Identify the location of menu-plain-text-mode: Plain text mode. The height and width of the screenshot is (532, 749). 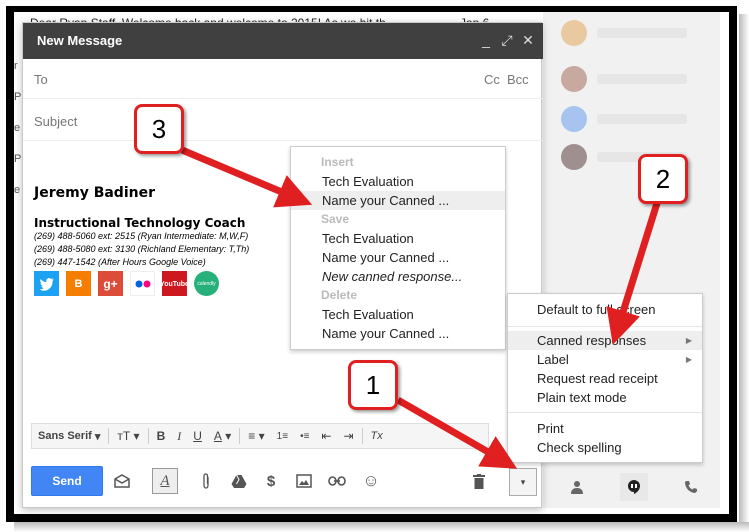
(605, 397).